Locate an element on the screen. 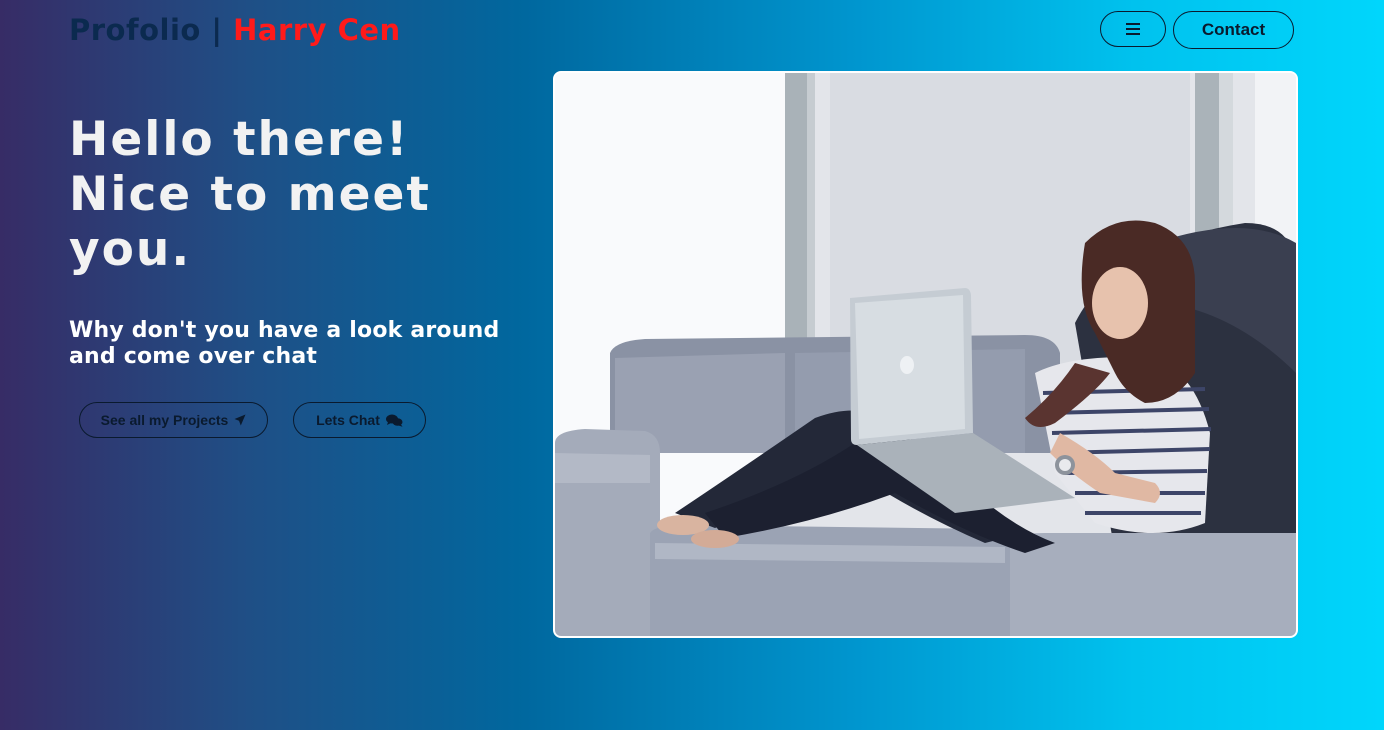  see-projects-label: See all my Projects is located at coordinates (164, 420).